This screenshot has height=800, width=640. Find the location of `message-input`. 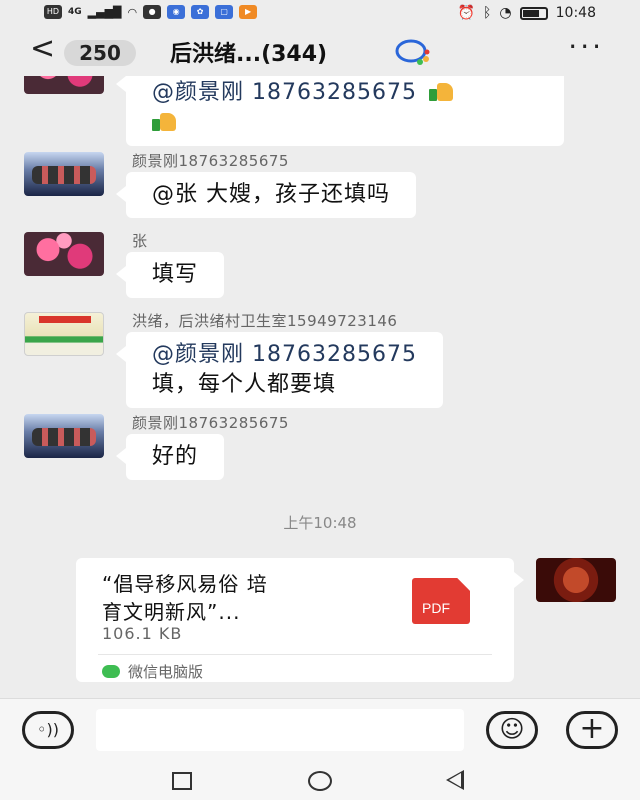

message-input is located at coordinates (280, 730).